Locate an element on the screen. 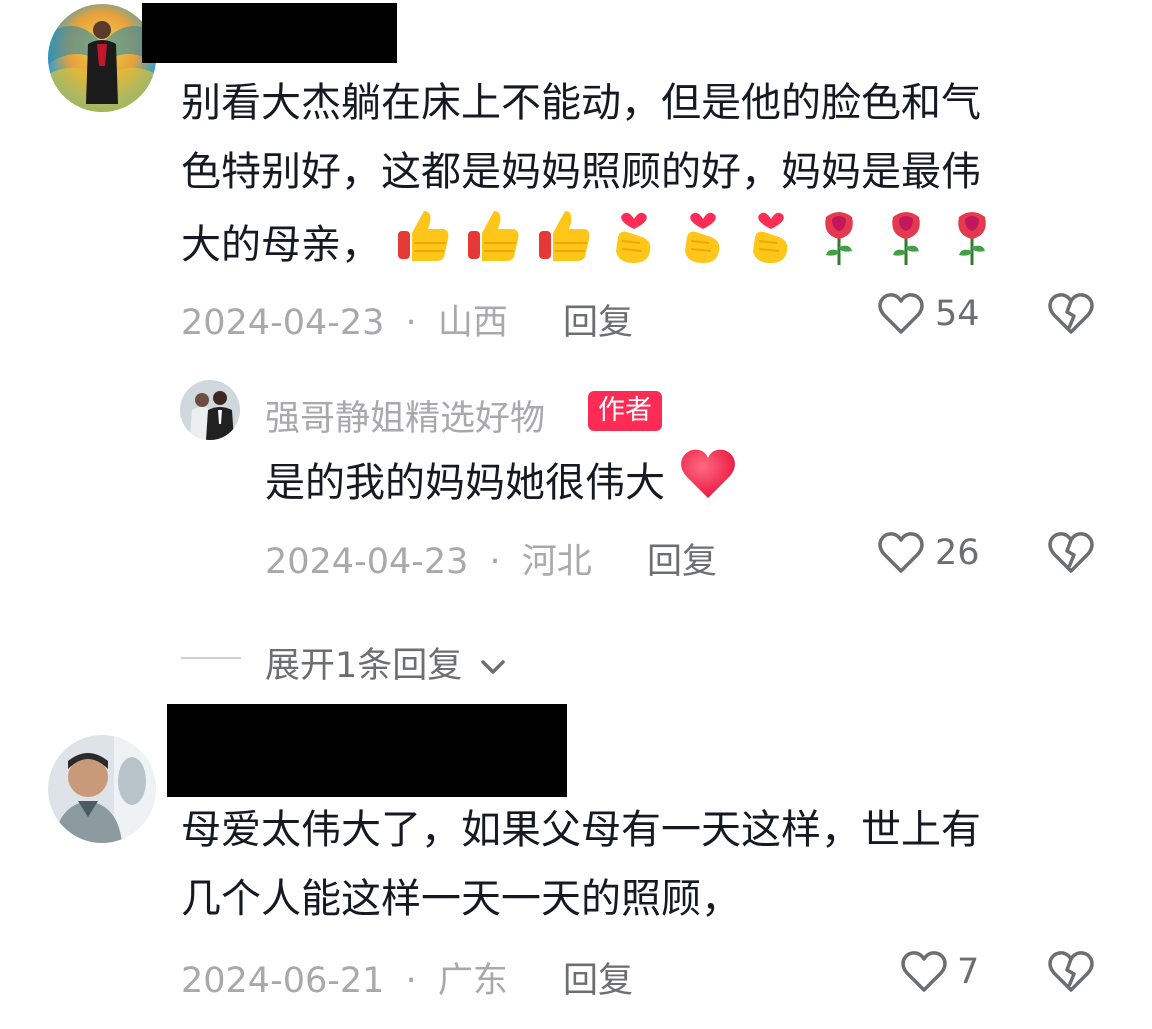 The width and height of the screenshot is (1152, 1029). chevron-down-icon is located at coordinates (493, 667).